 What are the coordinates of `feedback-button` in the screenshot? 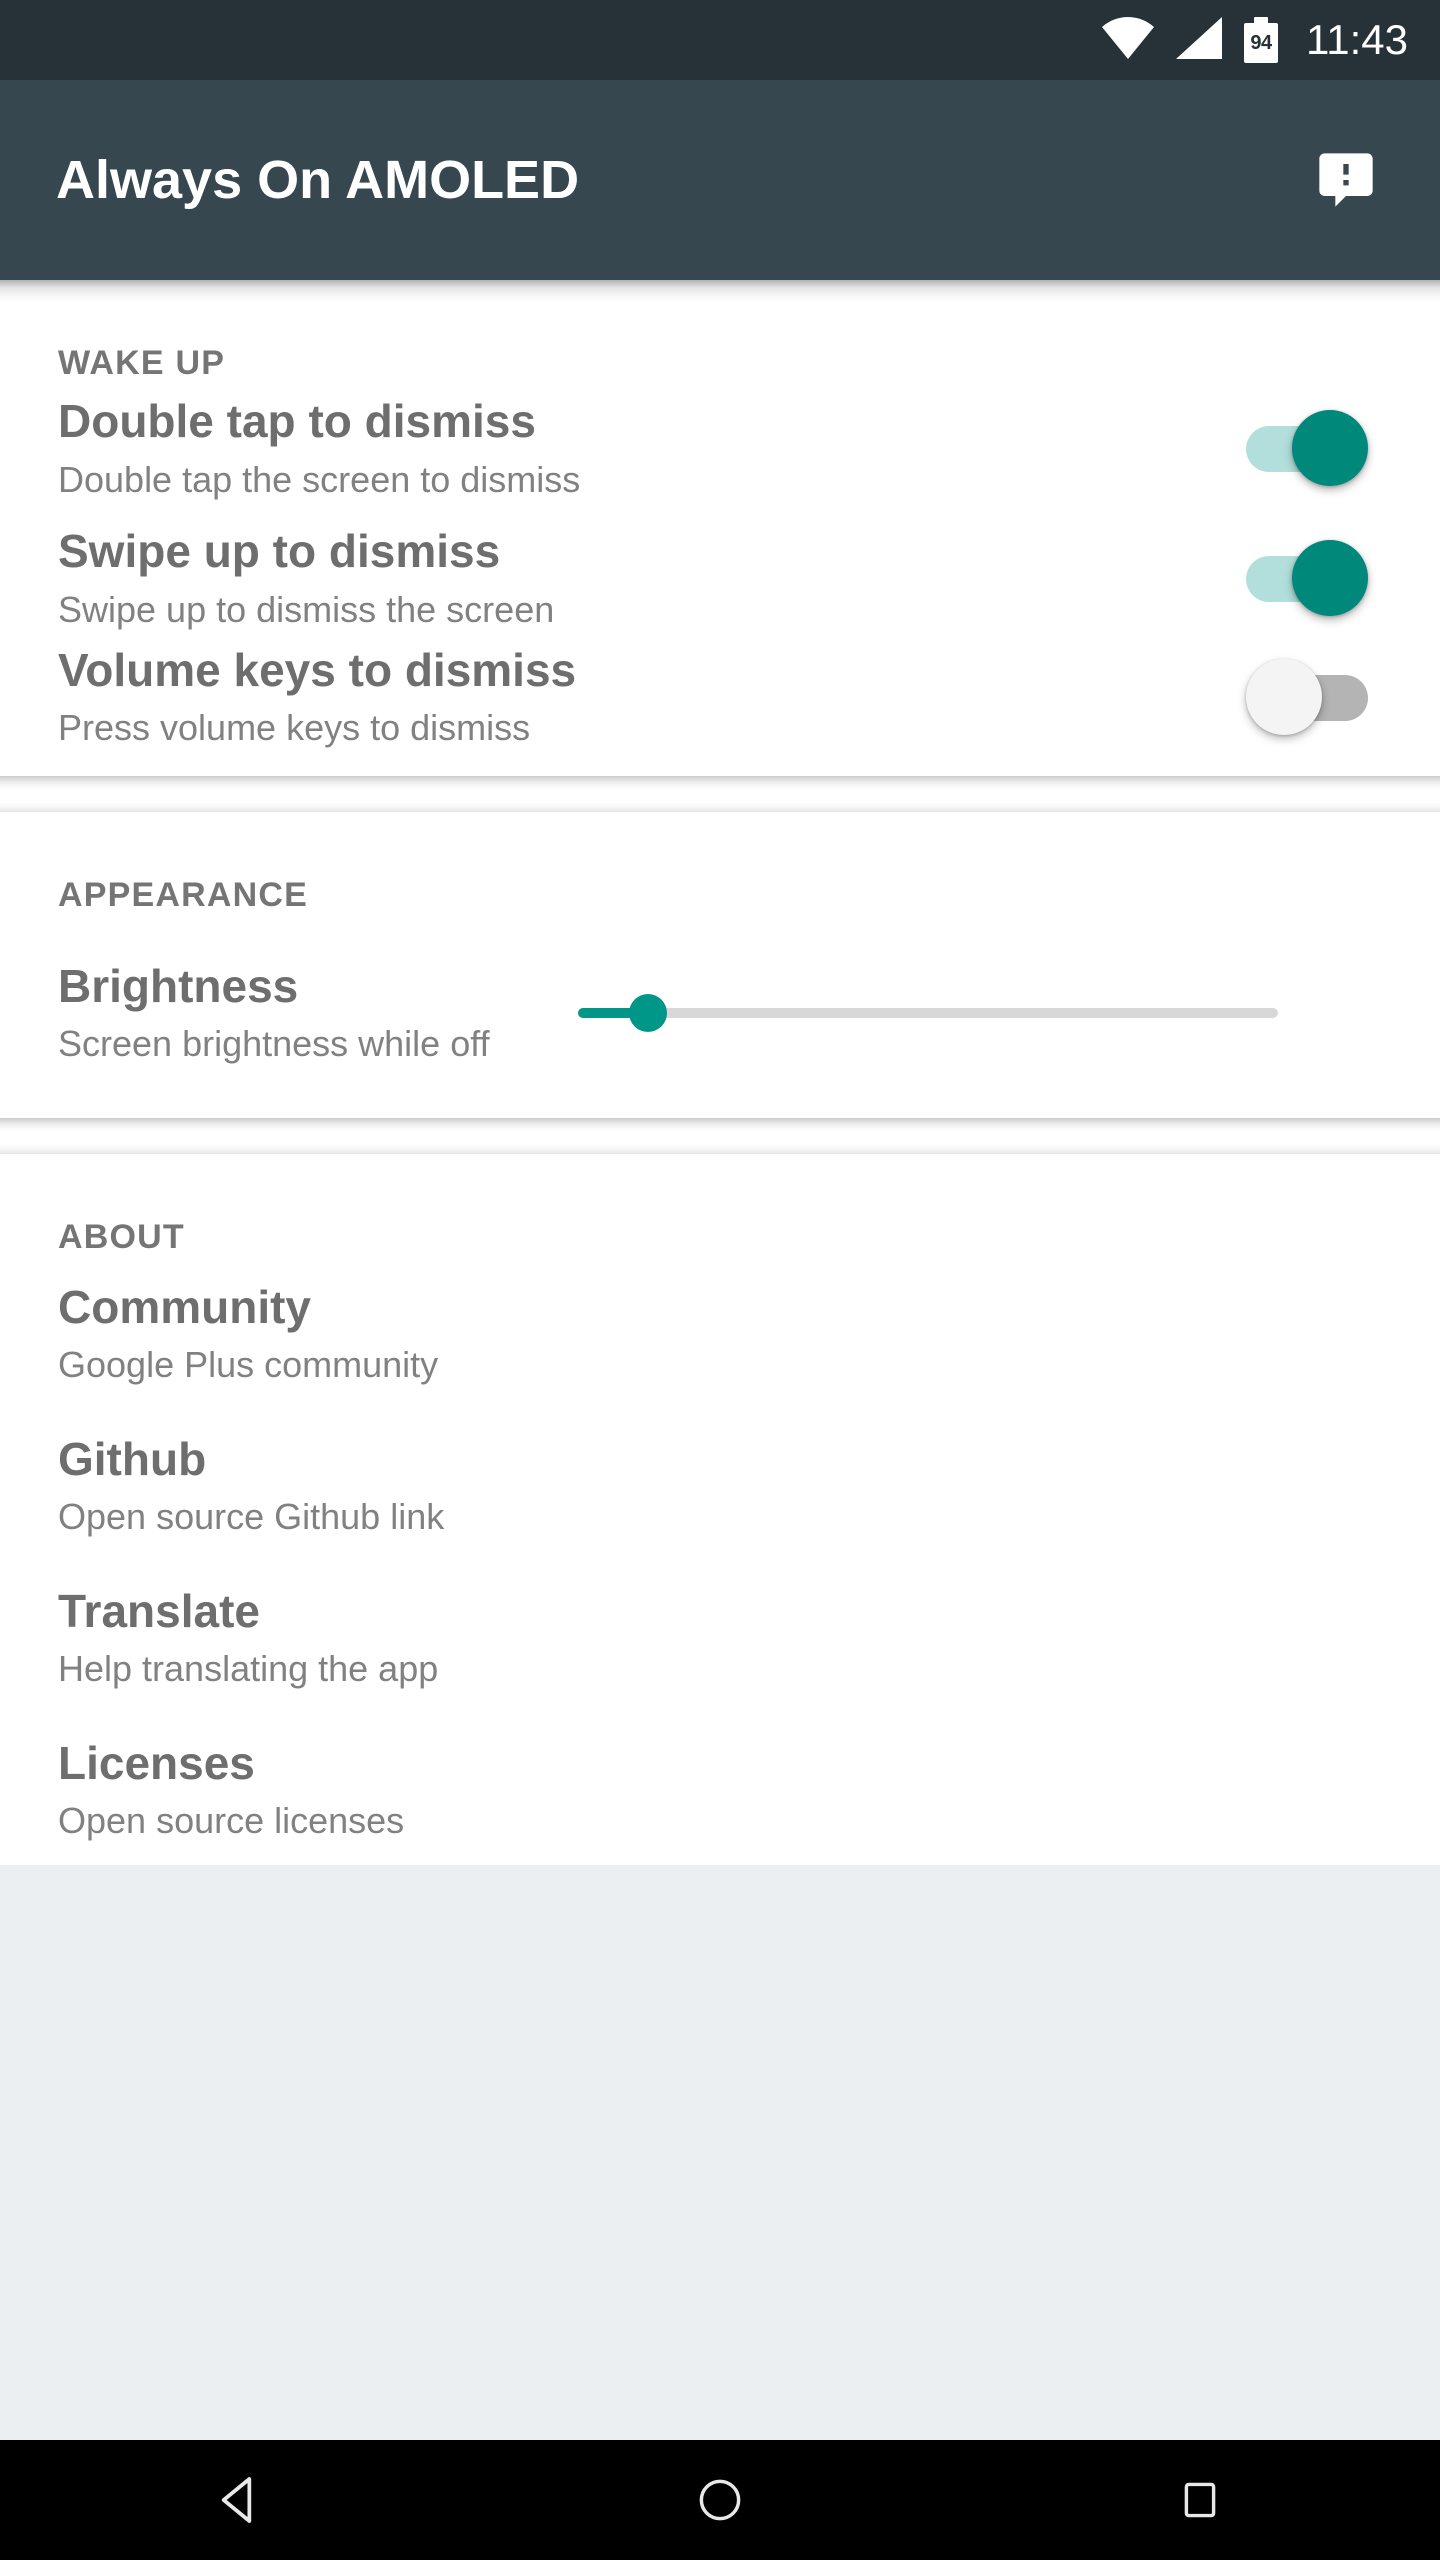 It's located at (1346, 180).